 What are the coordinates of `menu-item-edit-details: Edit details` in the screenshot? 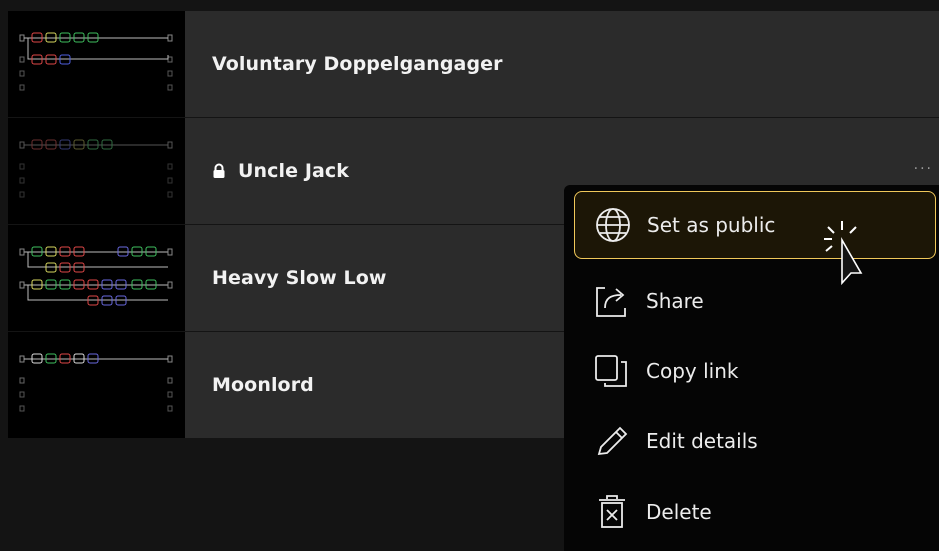 It's located at (755, 441).